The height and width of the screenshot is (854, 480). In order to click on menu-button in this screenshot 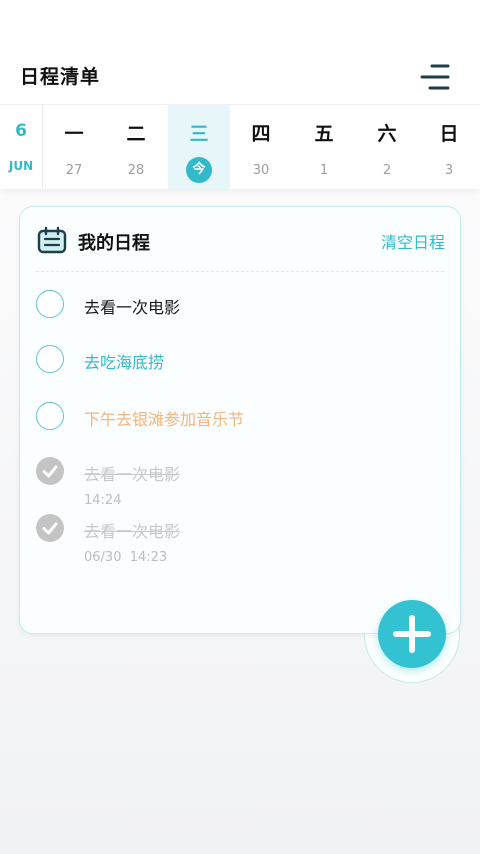, I will do `click(435, 77)`.